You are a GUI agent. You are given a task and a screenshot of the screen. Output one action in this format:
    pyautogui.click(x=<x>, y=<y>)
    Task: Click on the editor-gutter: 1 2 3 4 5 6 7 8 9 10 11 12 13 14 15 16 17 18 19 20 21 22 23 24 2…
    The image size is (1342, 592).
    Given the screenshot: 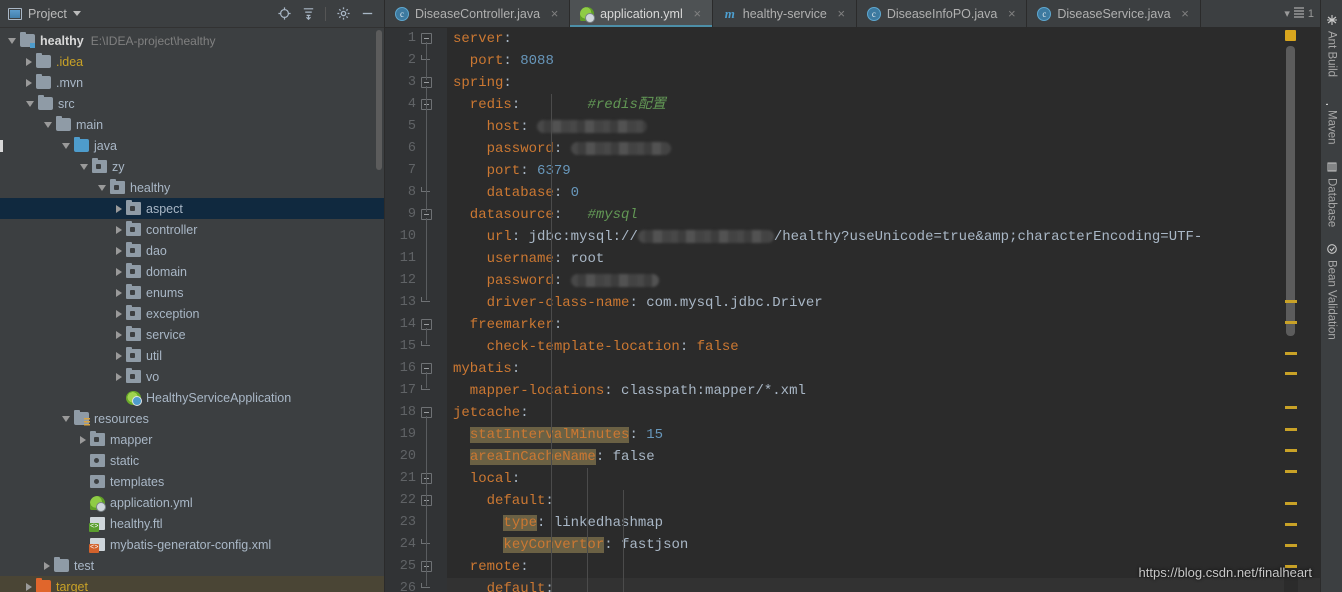 What is the action you would take?
    pyautogui.click(x=416, y=310)
    